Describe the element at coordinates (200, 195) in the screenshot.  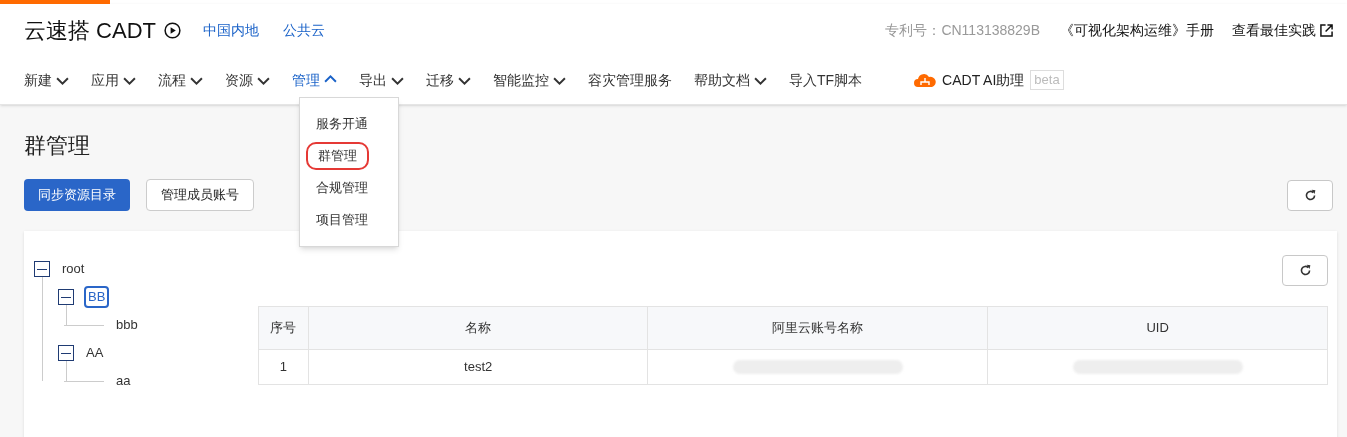
I see `member-accounts-button: 管理成员账号` at that location.